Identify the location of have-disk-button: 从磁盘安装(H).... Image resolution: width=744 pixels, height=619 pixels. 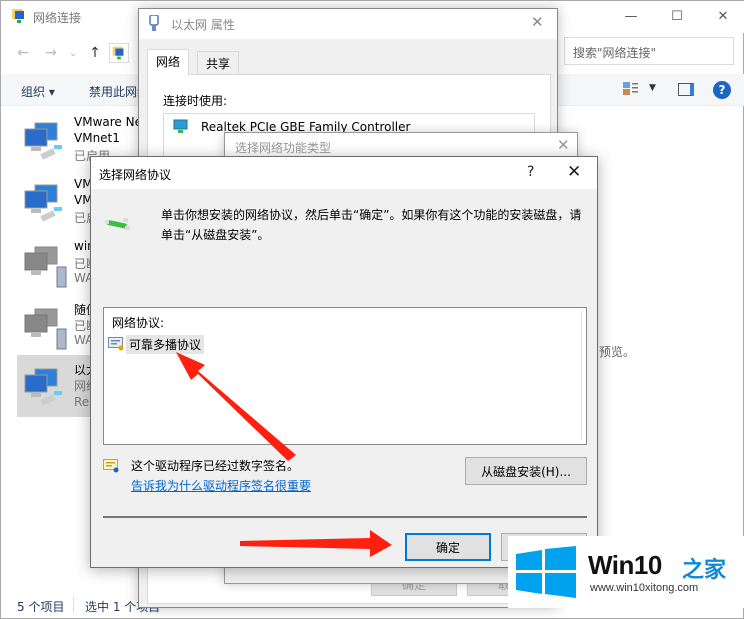
(526, 471).